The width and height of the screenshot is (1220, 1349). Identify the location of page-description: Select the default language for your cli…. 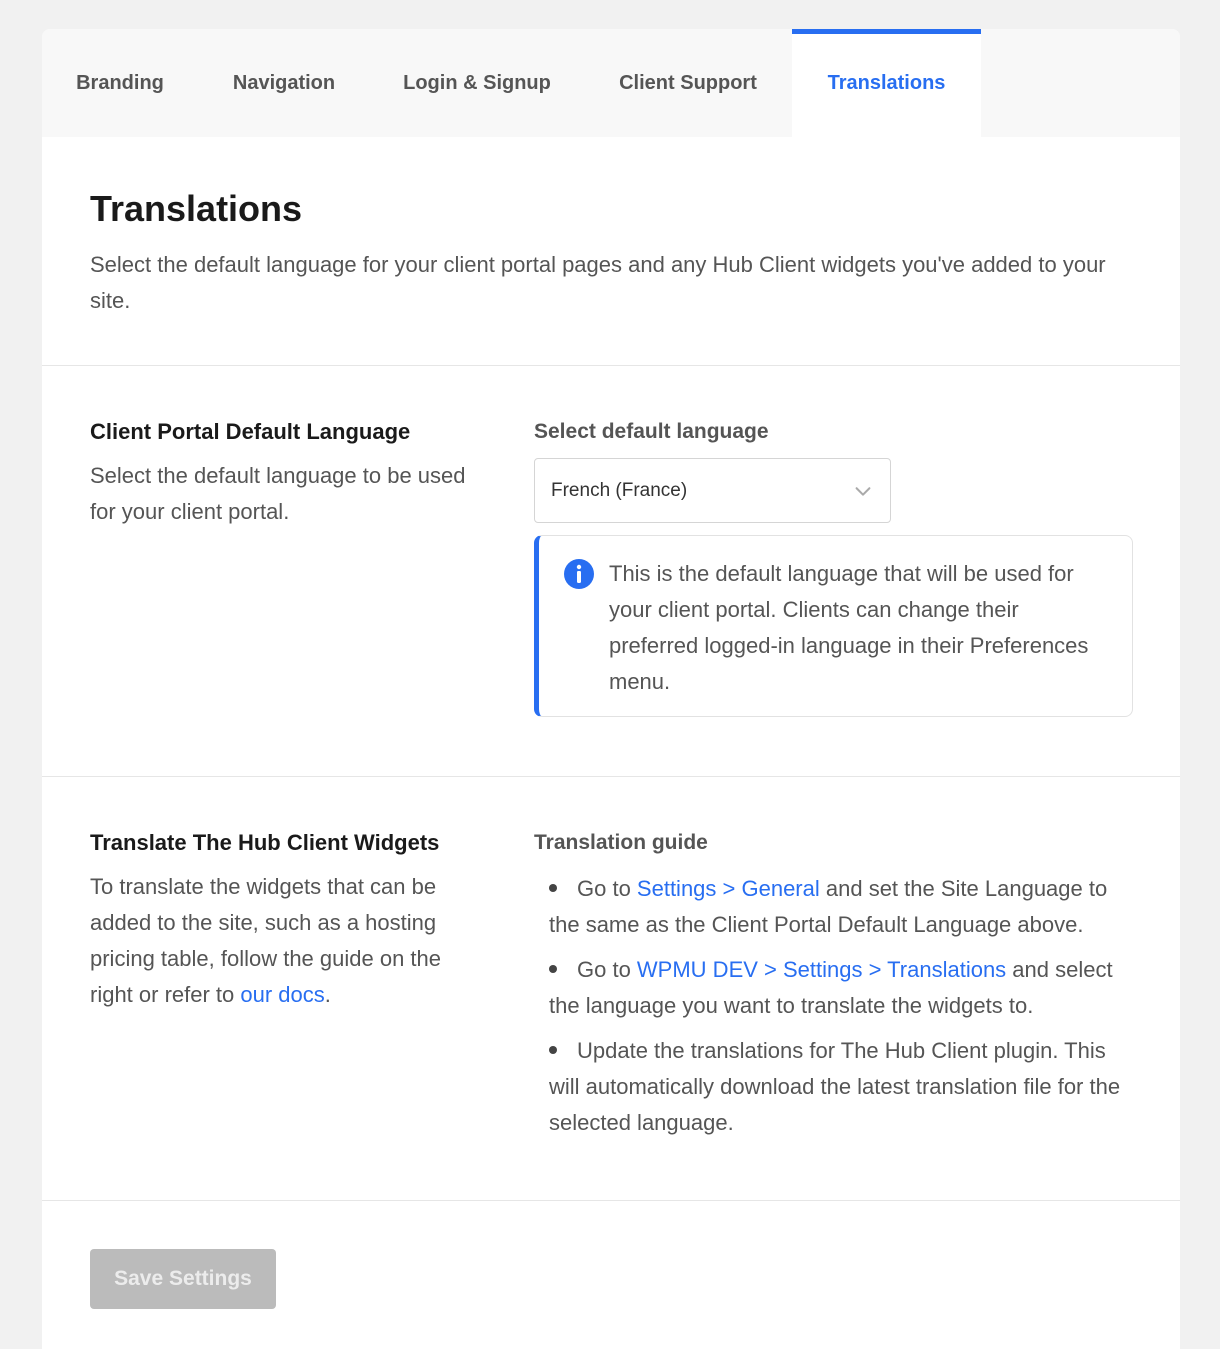
(598, 282).